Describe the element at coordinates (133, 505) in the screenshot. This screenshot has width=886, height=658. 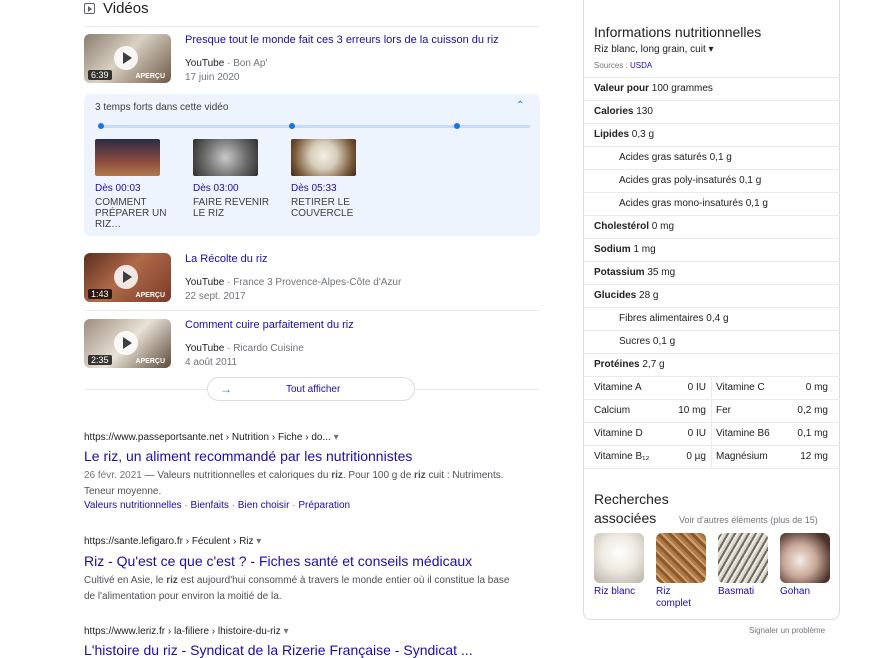
I see `sitelink: Valeurs nutritionnelles` at that location.